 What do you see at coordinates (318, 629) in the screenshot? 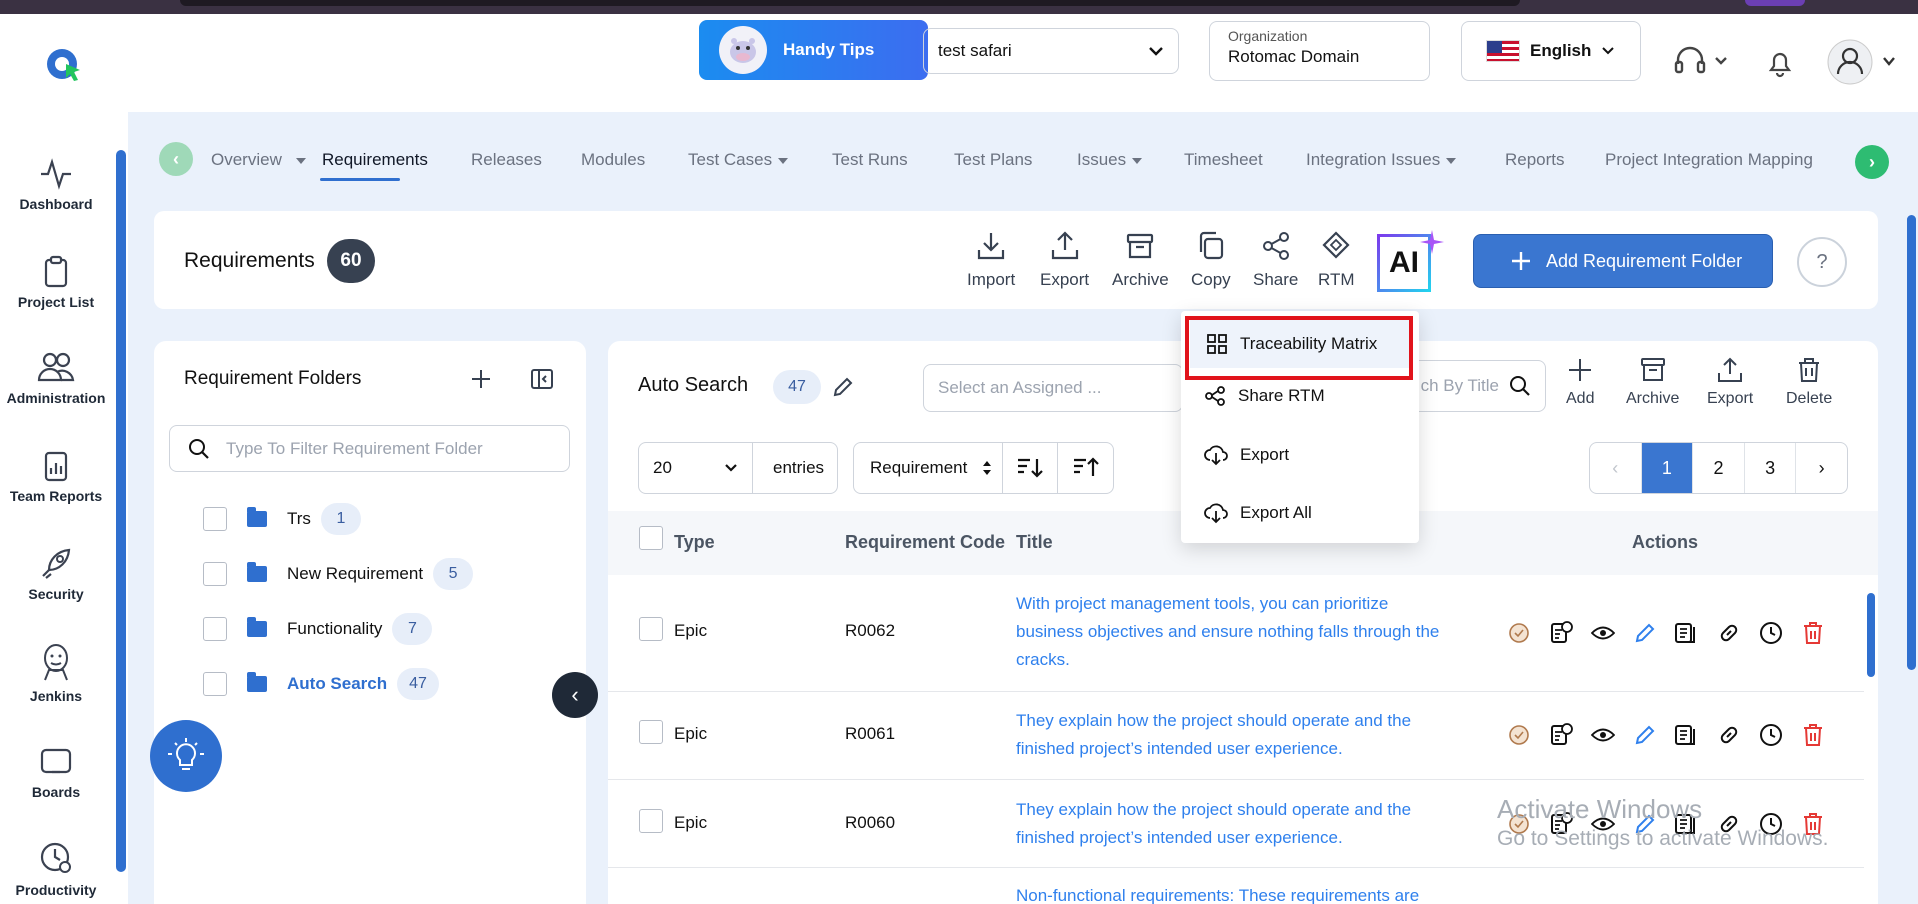
I see `folder-item: Functionality 7` at bounding box center [318, 629].